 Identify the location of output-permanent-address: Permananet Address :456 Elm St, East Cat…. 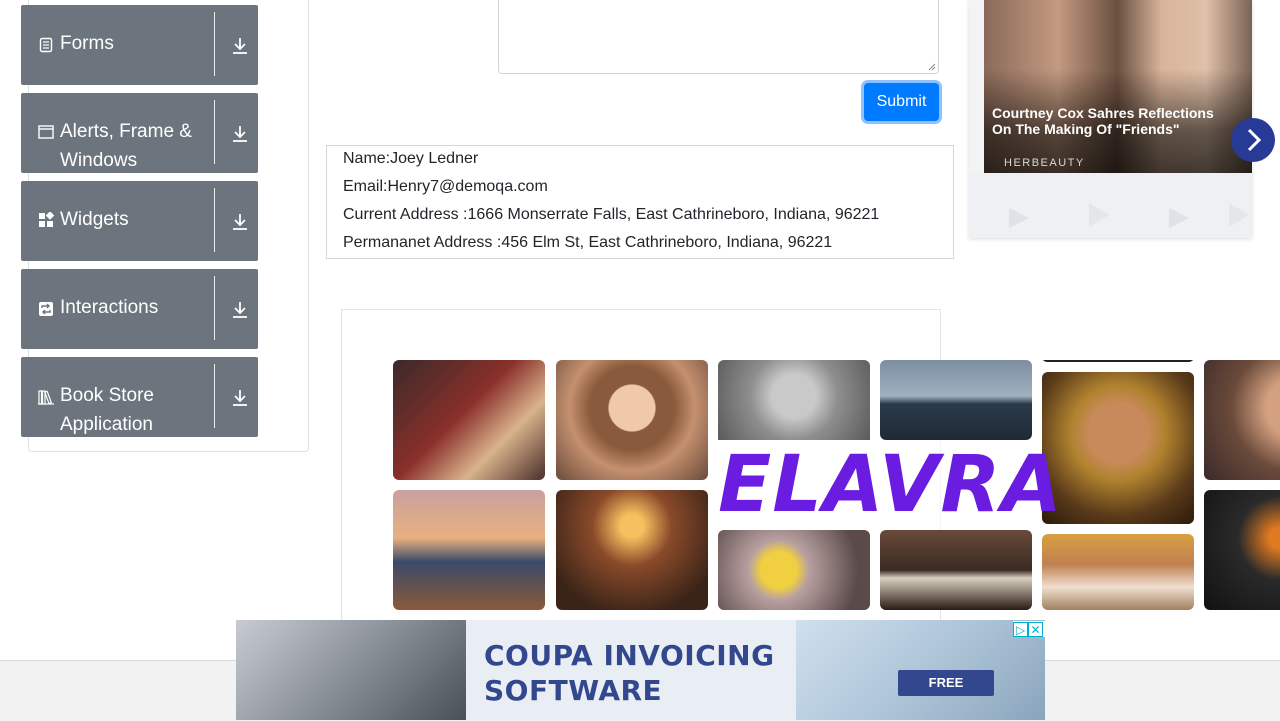
(588, 242).